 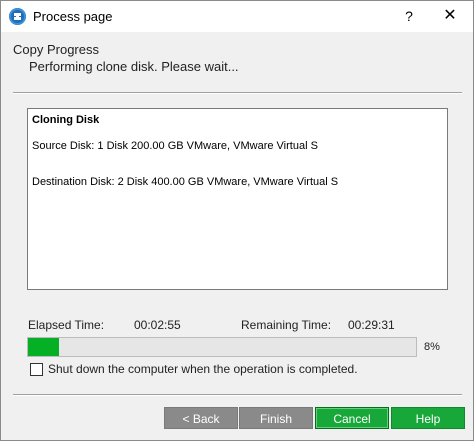 I want to click on remaining-time-value: 00:29:31, so click(x=371, y=325).